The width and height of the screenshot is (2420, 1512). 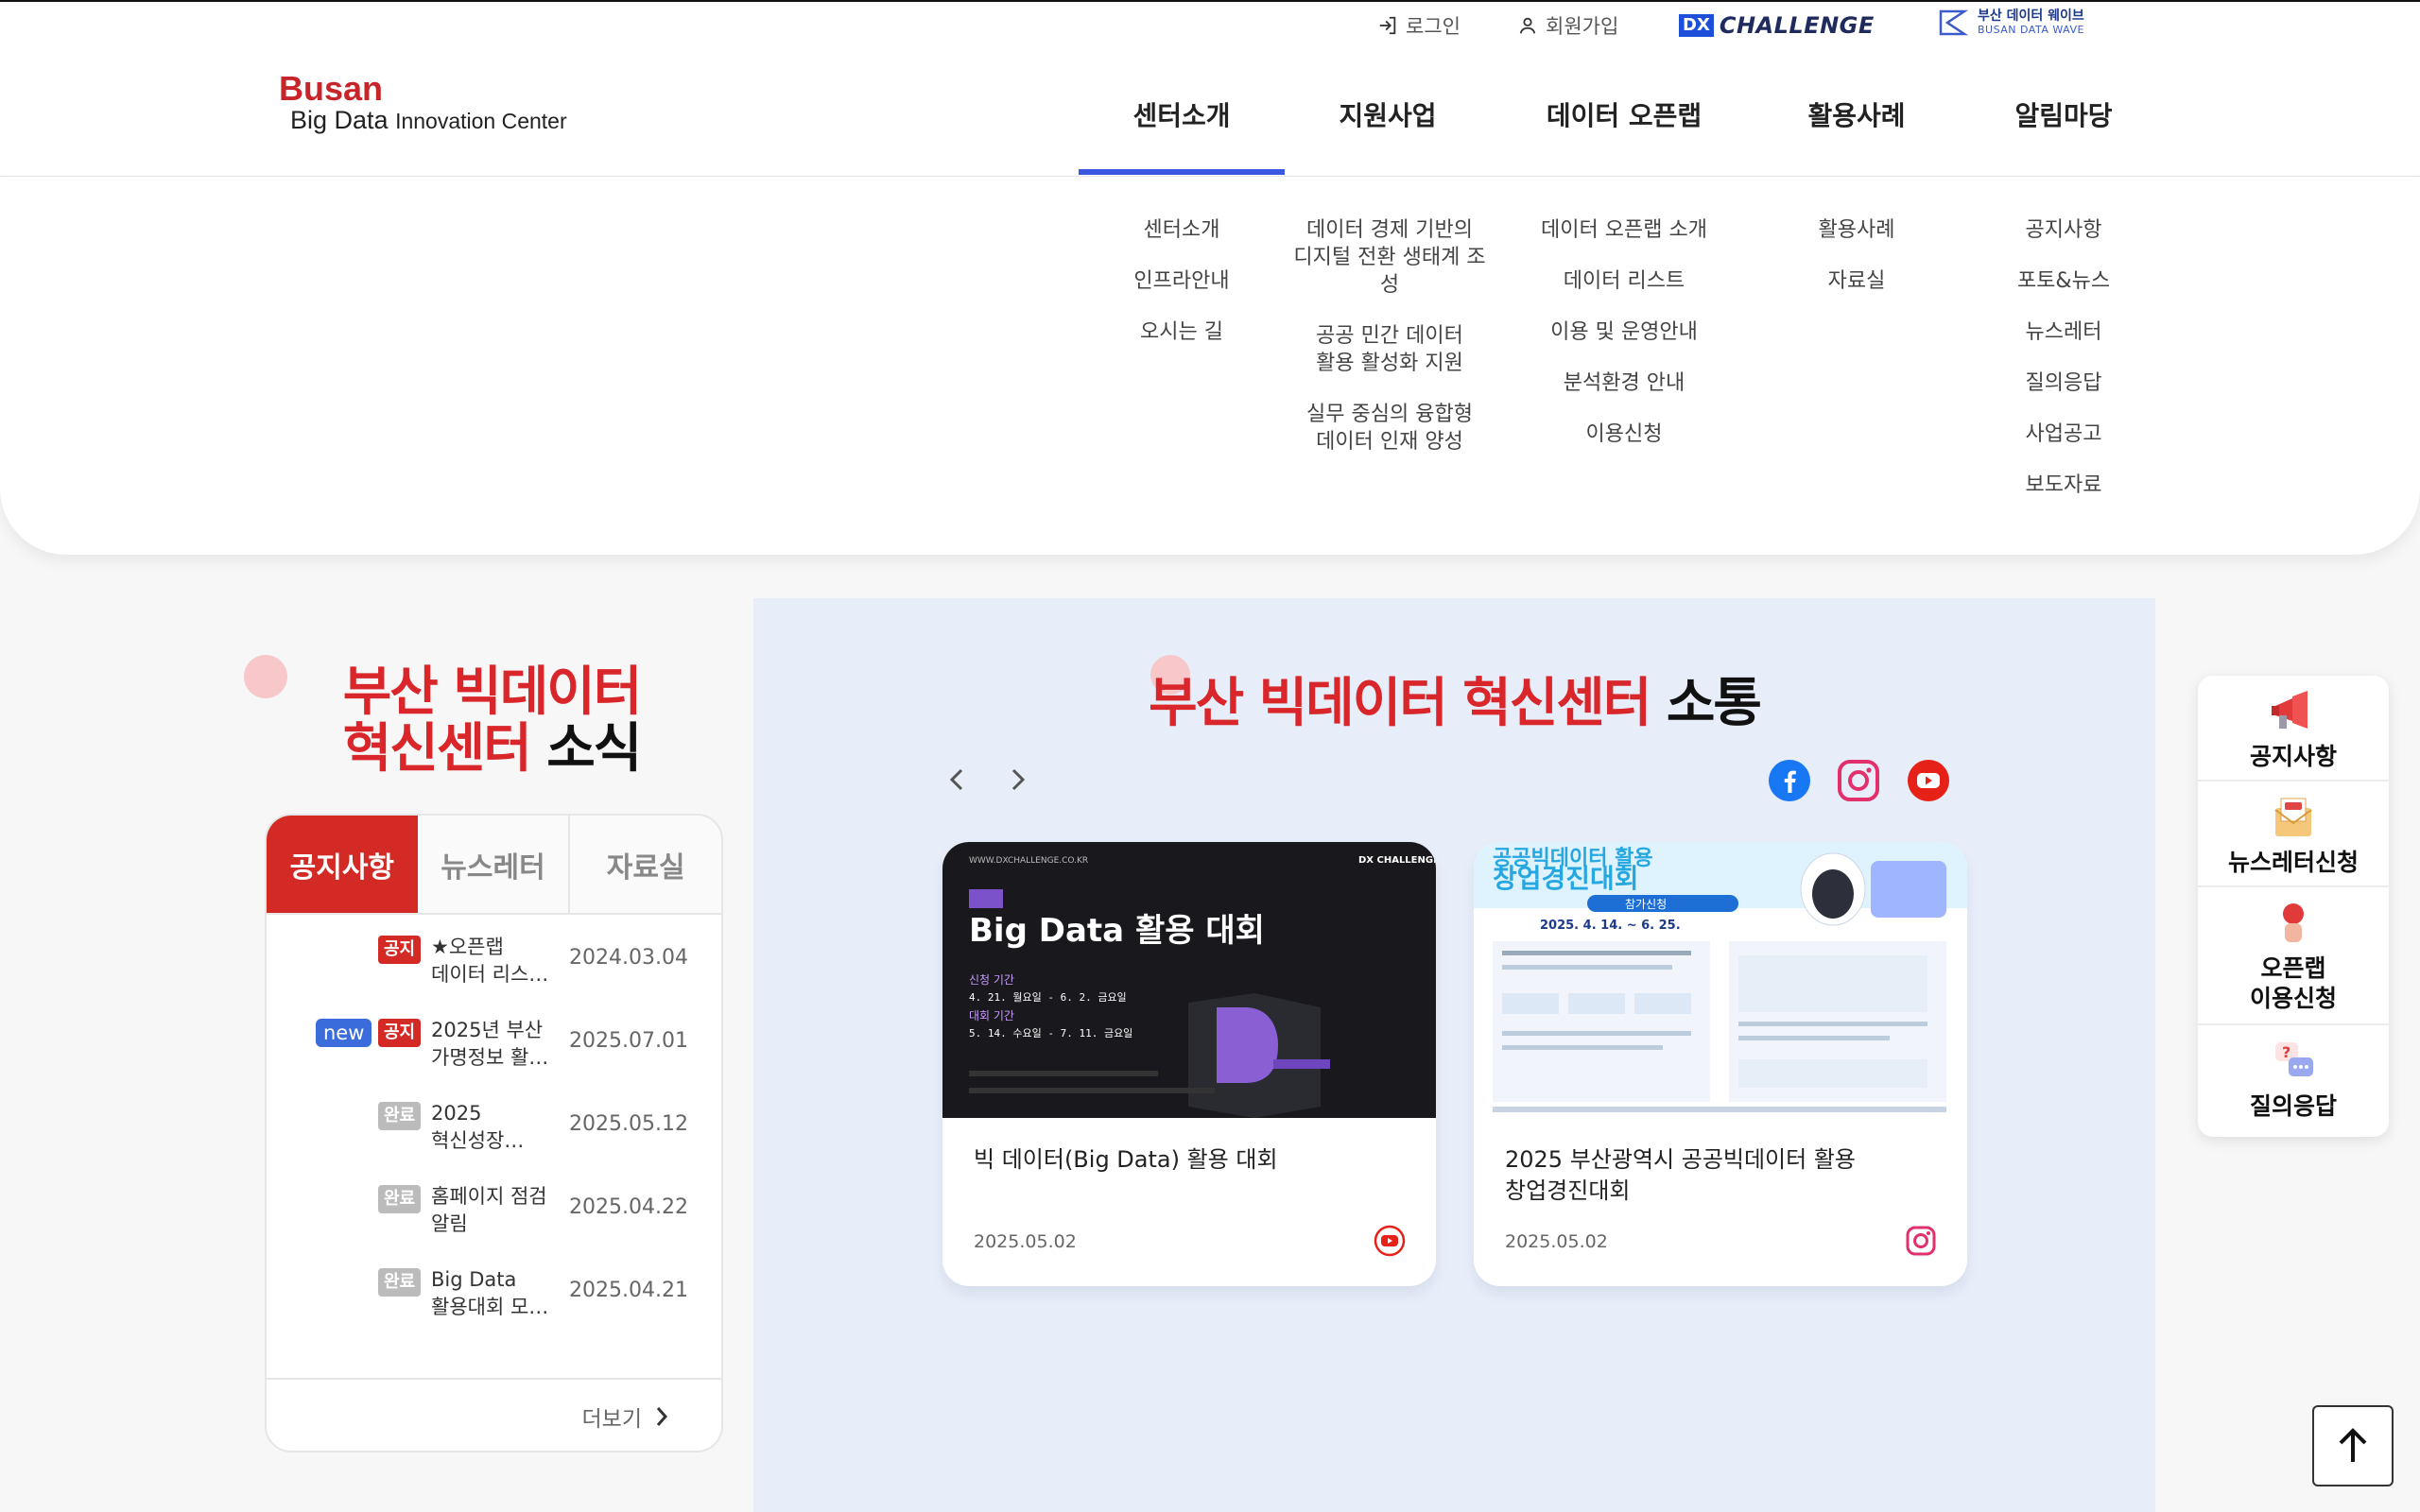 What do you see at coordinates (331, 88) in the screenshot?
I see `logo-line1: Busan` at bounding box center [331, 88].